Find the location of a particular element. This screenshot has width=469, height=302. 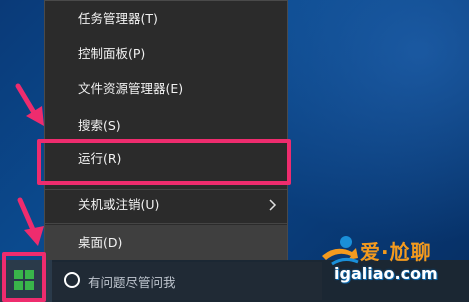

menu-item-label: 关机或注销(U) is located at coordinates (119, 204).